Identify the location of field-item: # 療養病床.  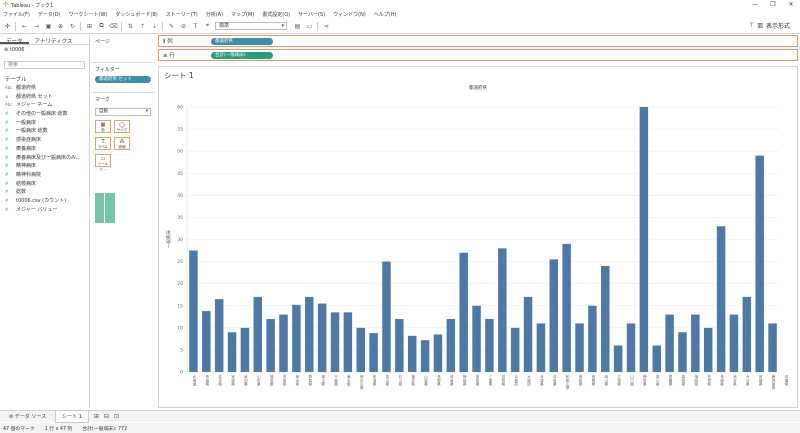
(44, 149).